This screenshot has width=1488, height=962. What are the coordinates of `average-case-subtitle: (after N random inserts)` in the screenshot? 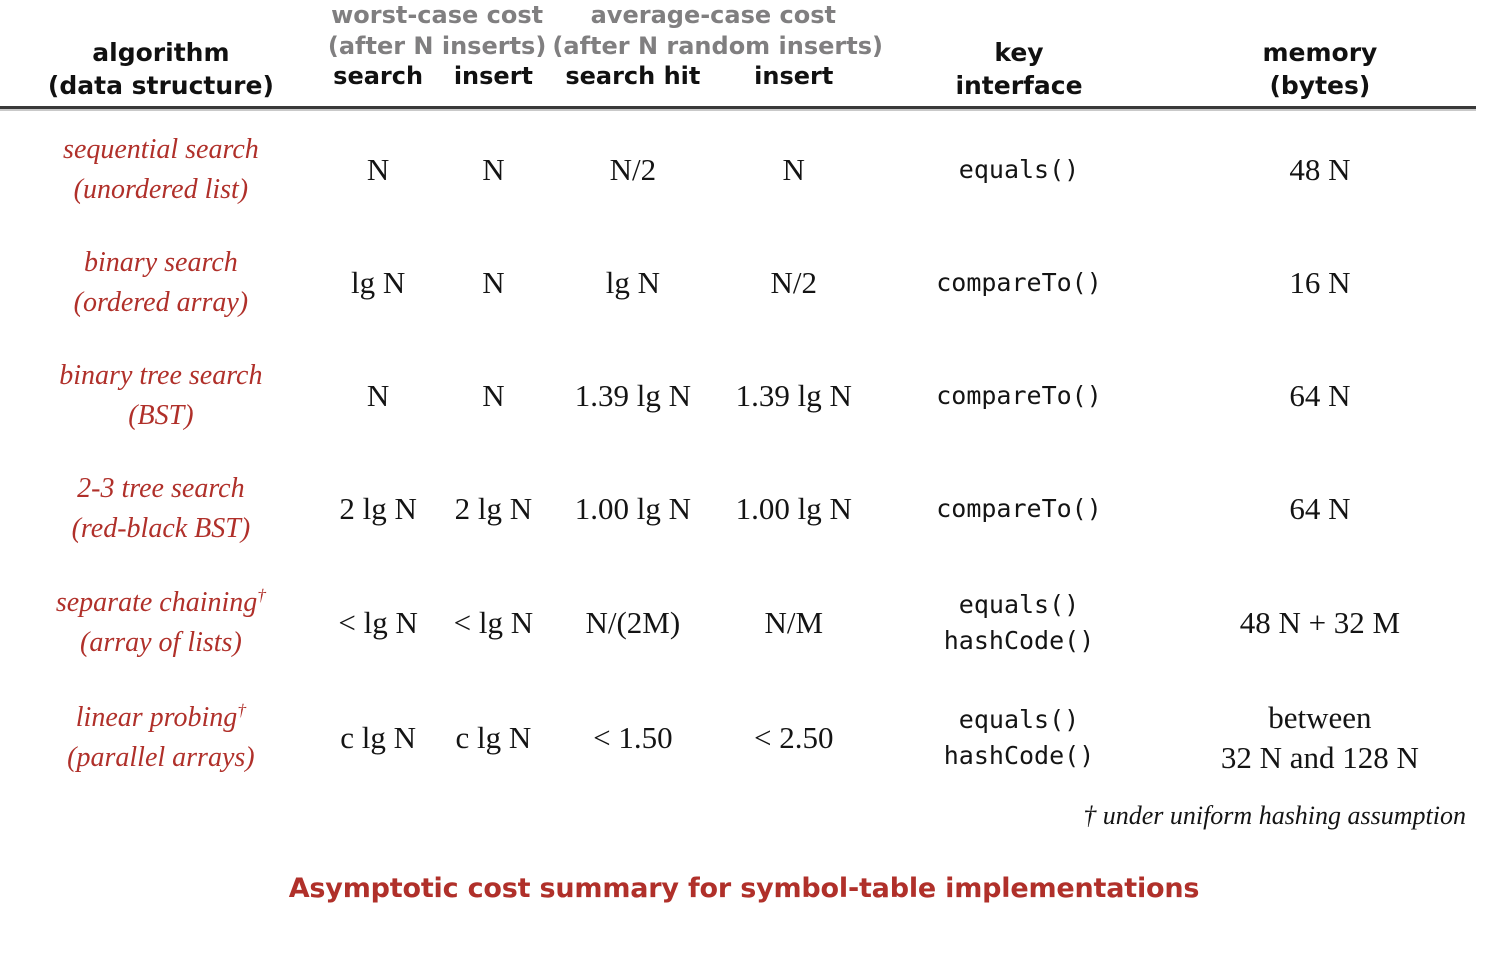 It's located at (717, 46).